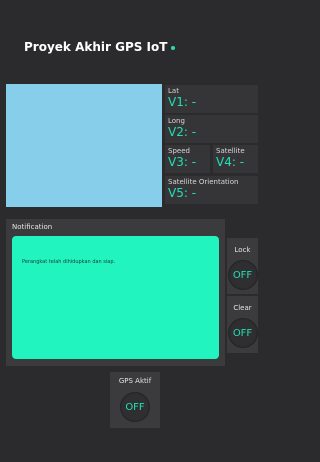 Image resolution: width=320 pixels, height=462 pixels. Describe the element at coordinates (182, 132) in the screenshot. I see `long-value: V2: -` at that location.